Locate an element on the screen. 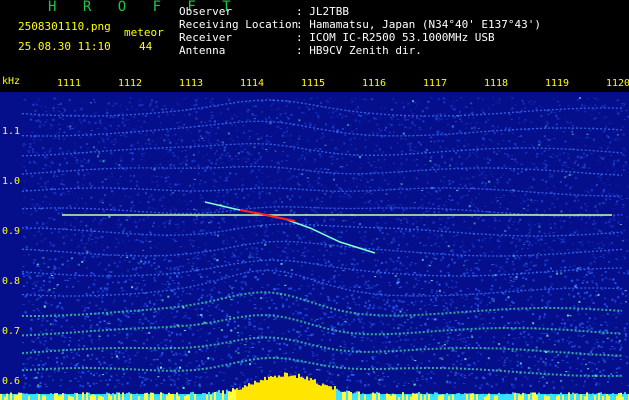 Image resolution: width=629 pixels, height=400 pixels. time-tick-label: 1120 is located at coordinates (617, 83).